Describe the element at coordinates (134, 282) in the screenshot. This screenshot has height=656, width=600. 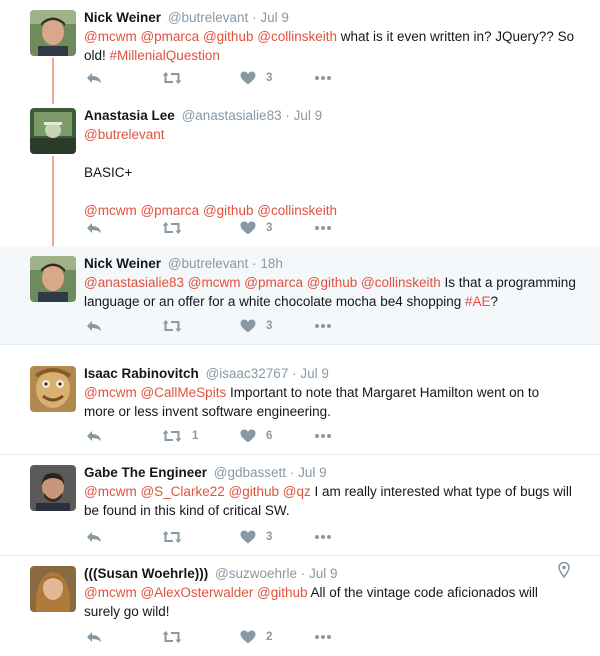
I see `mention-link: @anastasialie83` at that location.